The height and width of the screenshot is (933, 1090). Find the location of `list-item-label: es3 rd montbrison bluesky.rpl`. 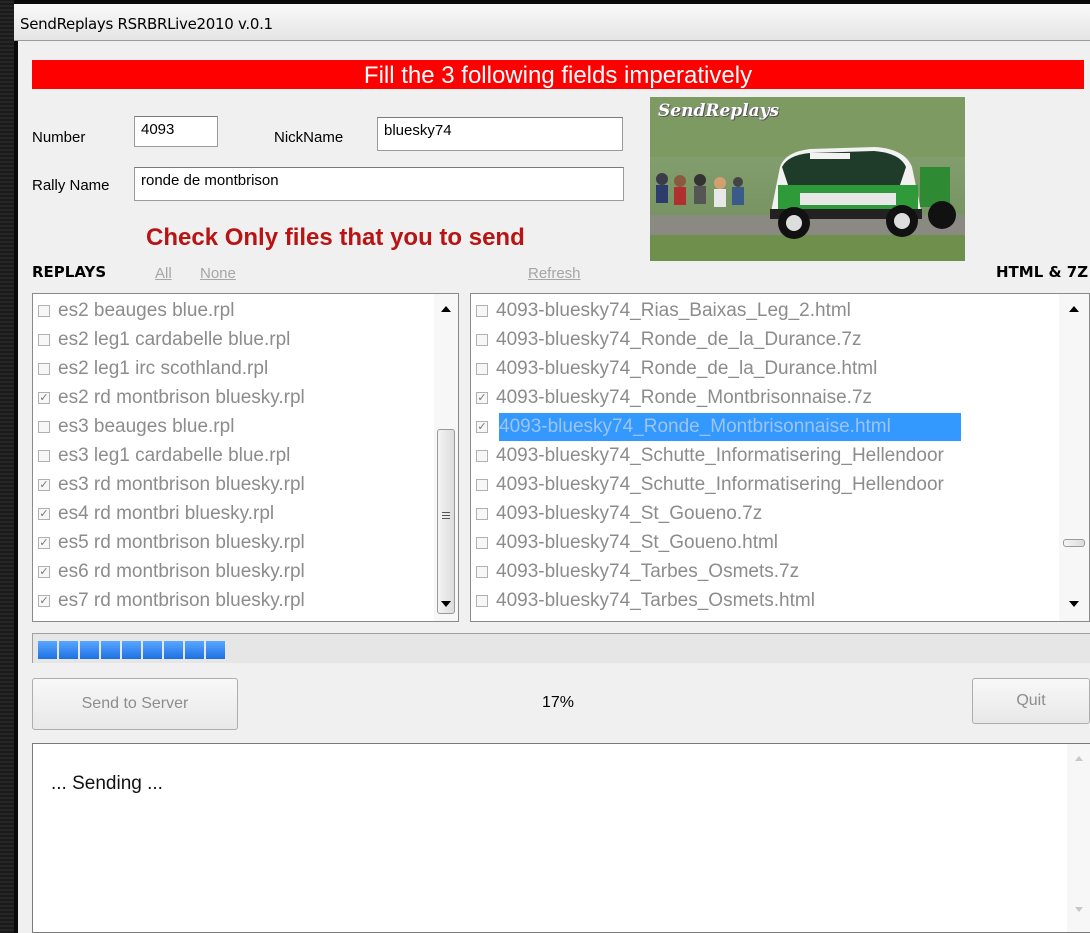

list-item-label: es3 rd montbrison bluesky.rpl is located at coordinates (181, 484).